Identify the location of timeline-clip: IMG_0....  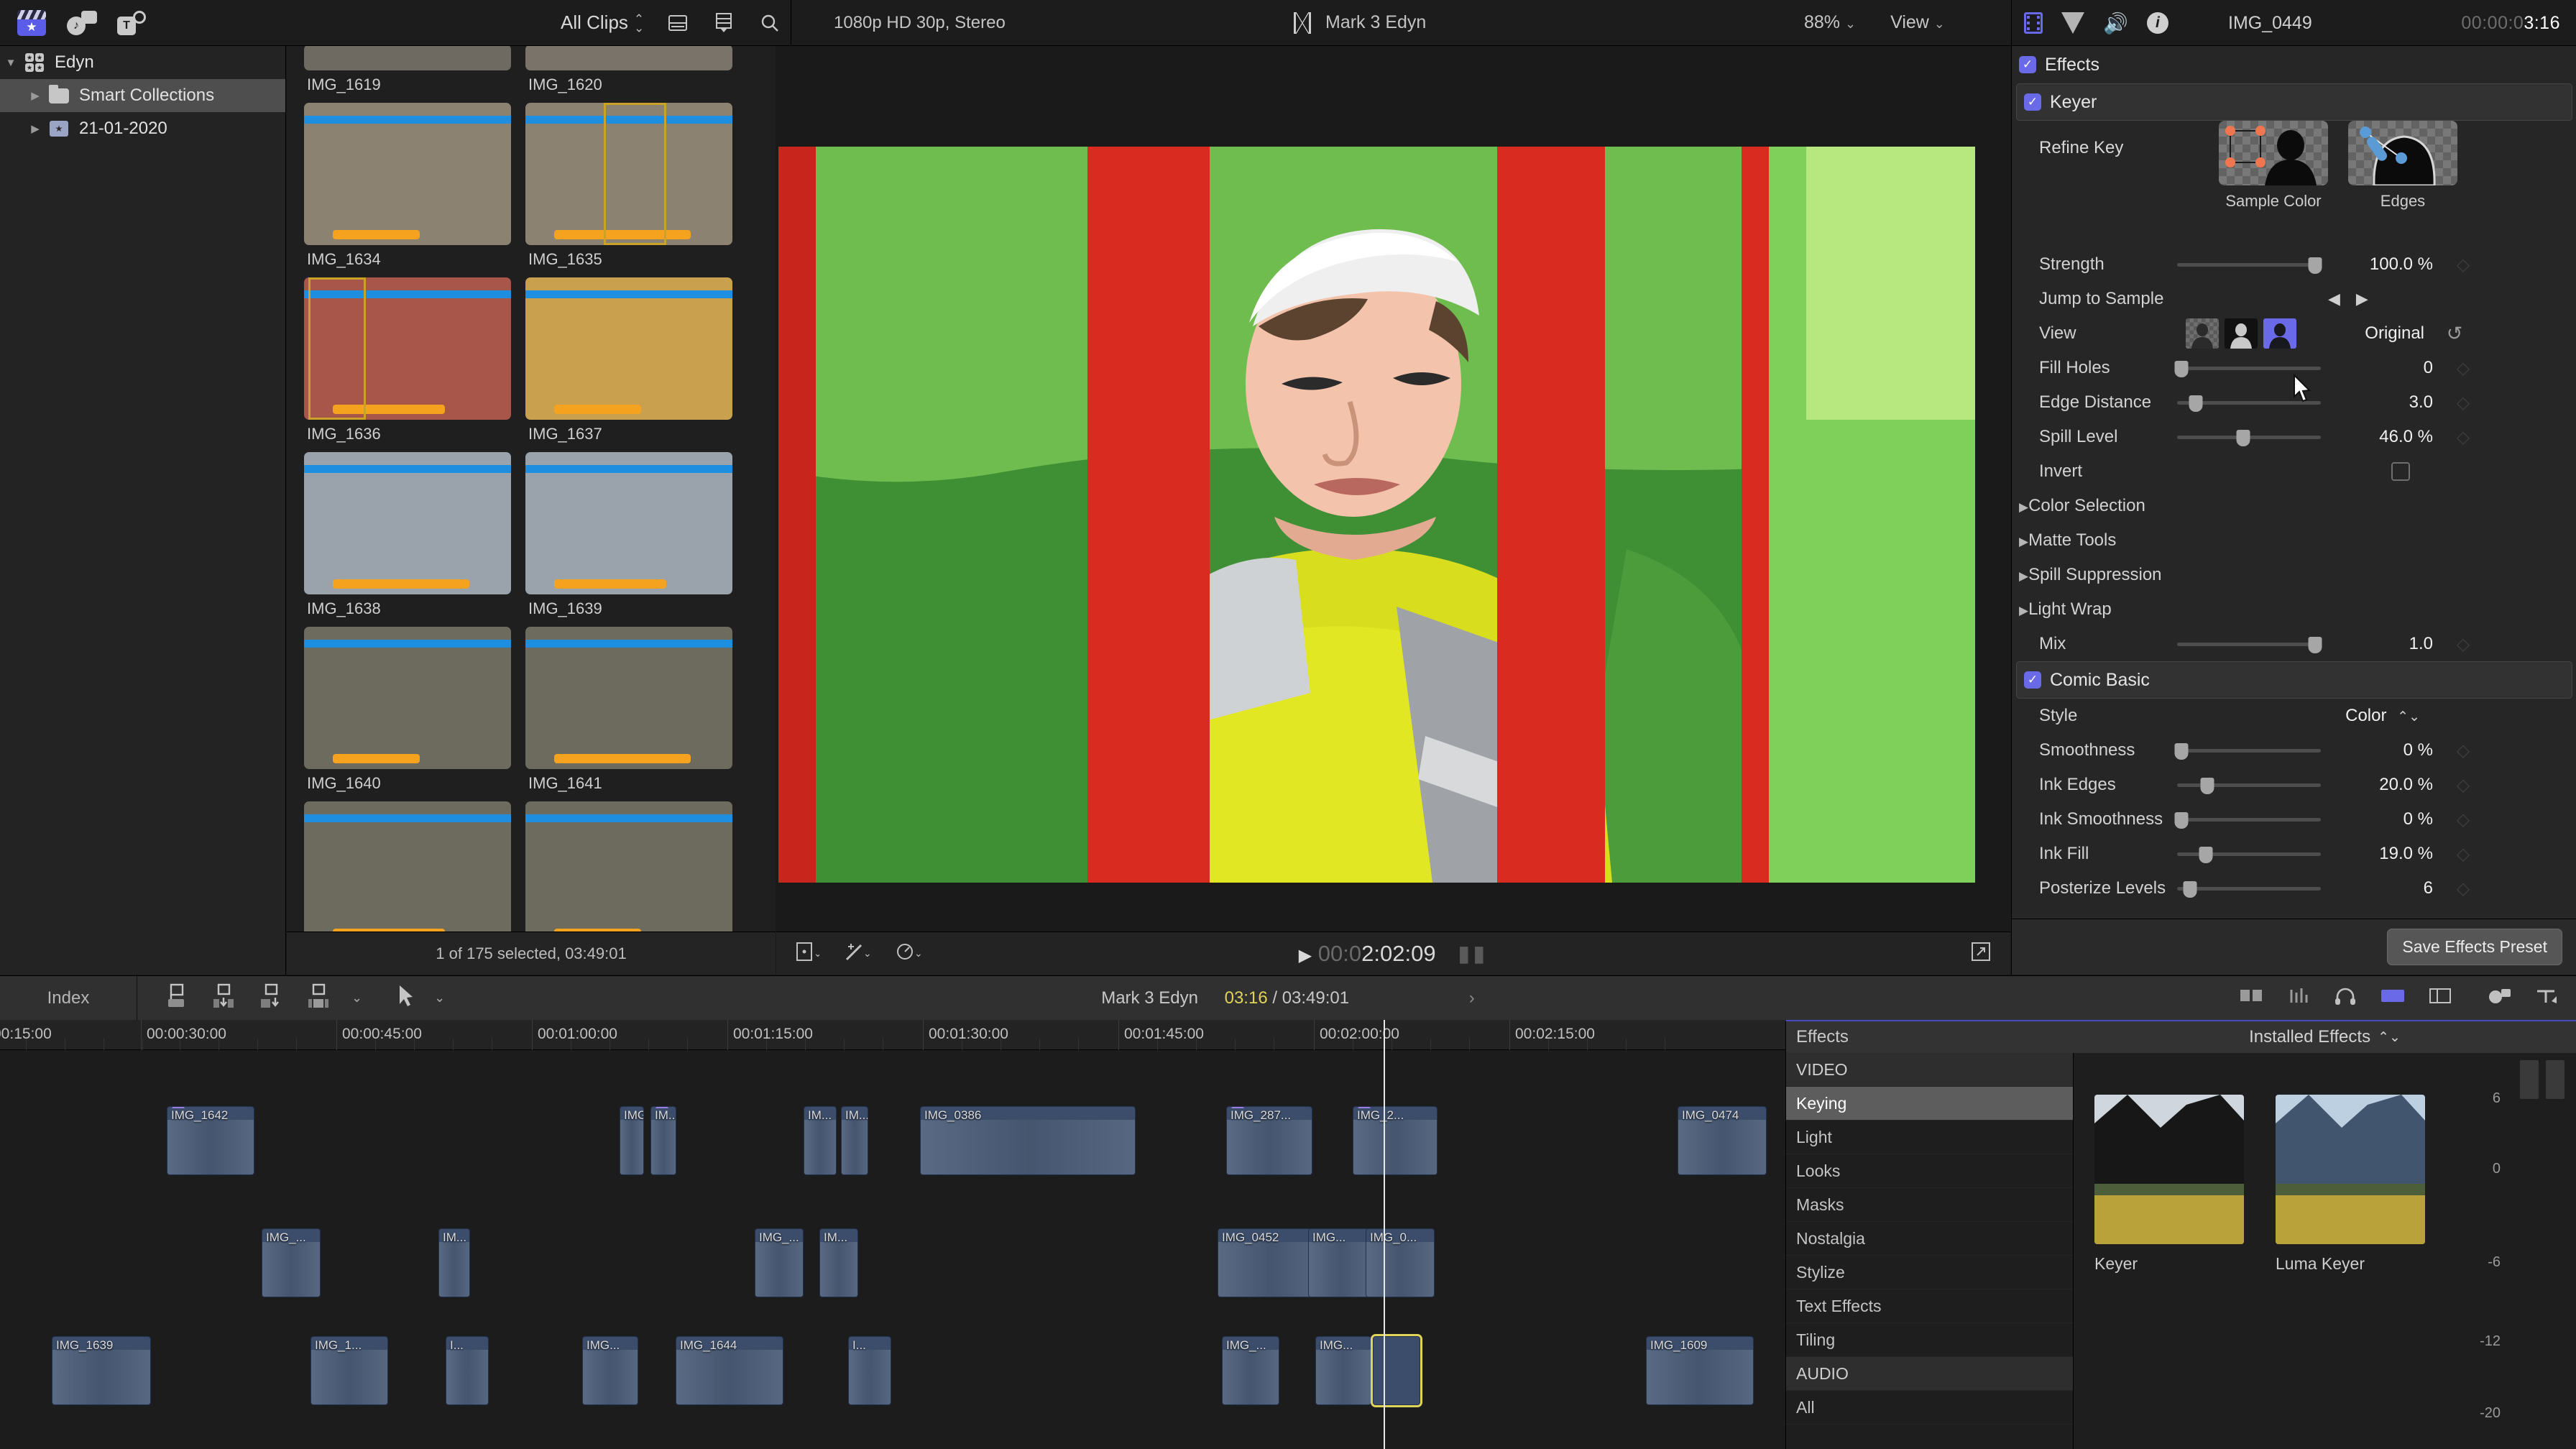
(1400, 1262).